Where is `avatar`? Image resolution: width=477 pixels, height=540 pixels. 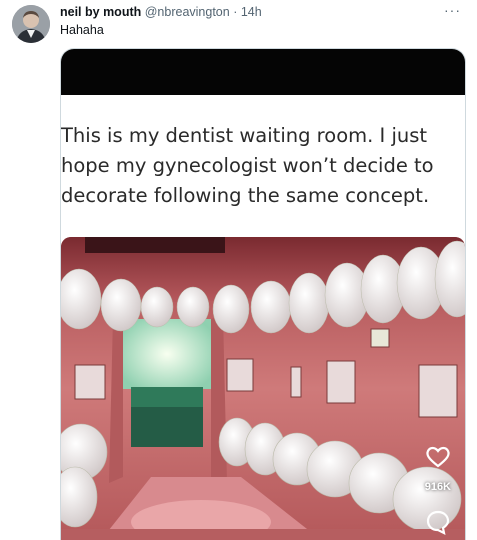
avatar is located at coordinates (31, 24).